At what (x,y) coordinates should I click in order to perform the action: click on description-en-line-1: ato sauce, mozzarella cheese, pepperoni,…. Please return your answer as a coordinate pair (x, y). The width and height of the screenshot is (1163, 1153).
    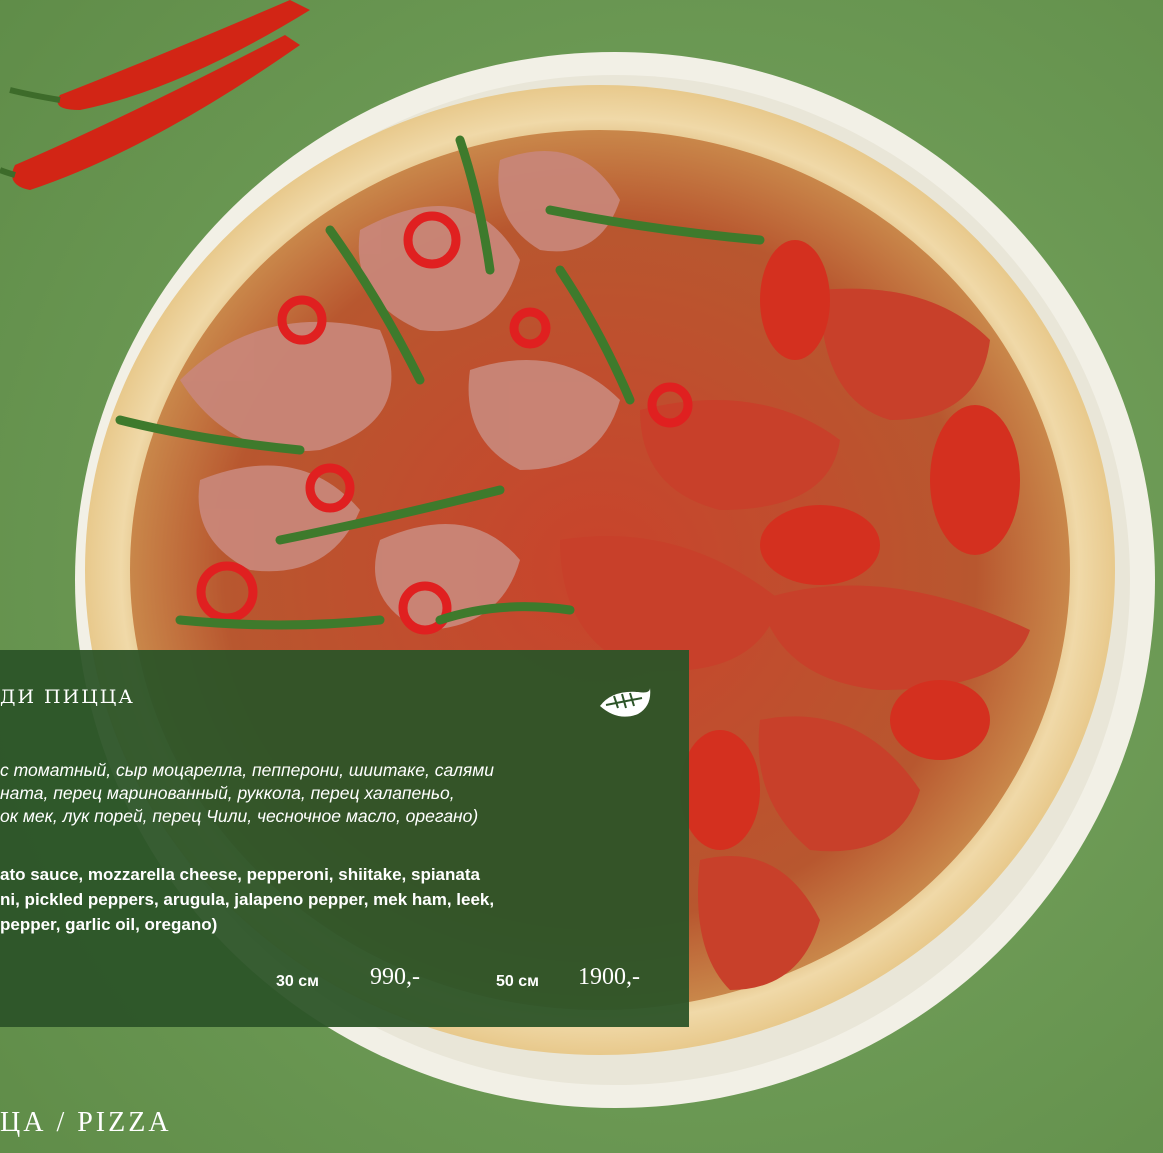
    Looking at the image, I should click on (240, 874).